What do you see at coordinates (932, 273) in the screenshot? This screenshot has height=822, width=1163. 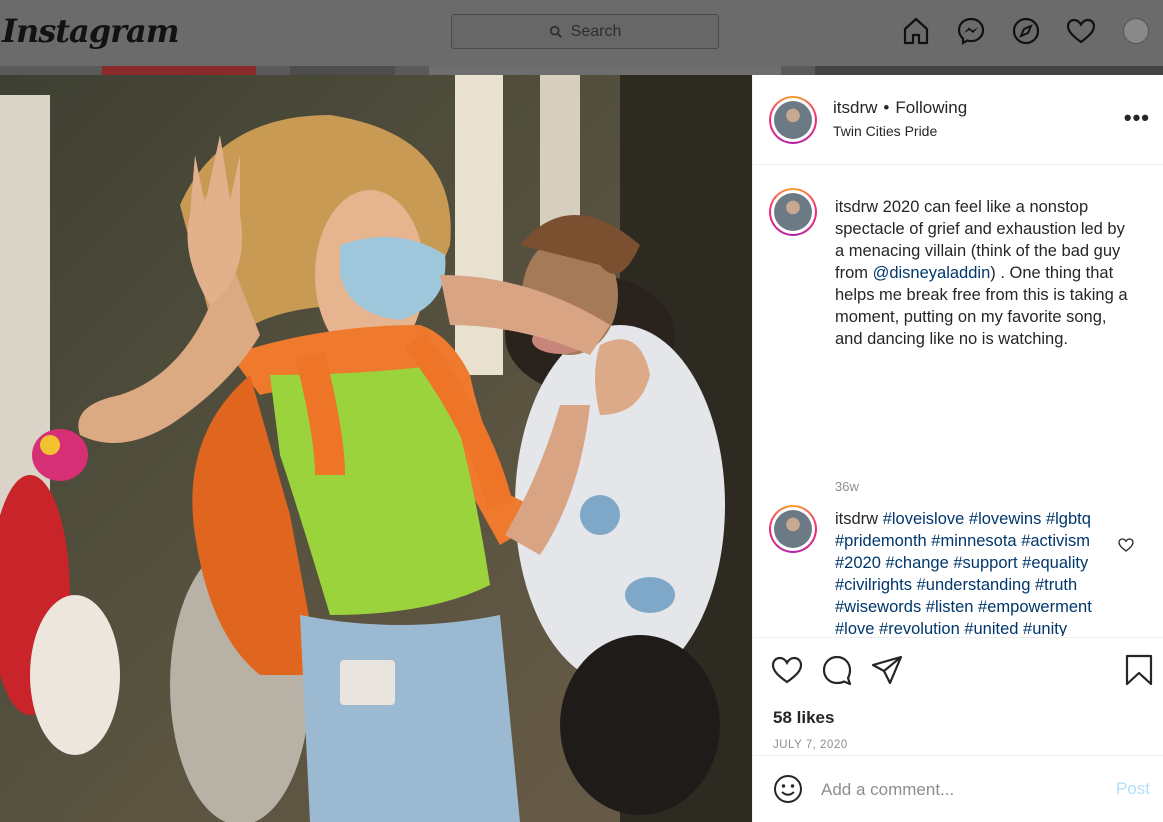 I see `caption-mention-link: @disneyaladdin` at bounding box center [932, 273].